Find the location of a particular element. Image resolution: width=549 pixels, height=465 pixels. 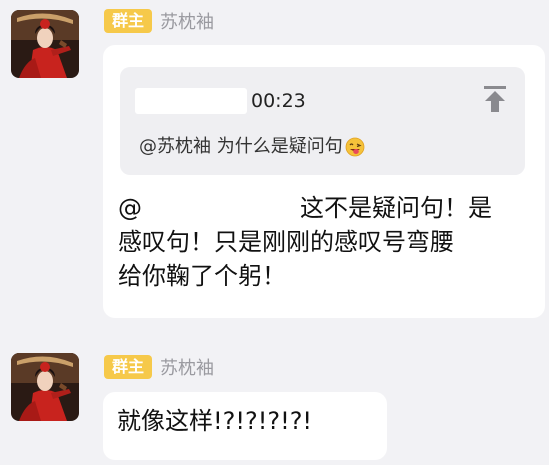

message-line-1: 这不是疑问句！是 is located at coordinates (396, 208).